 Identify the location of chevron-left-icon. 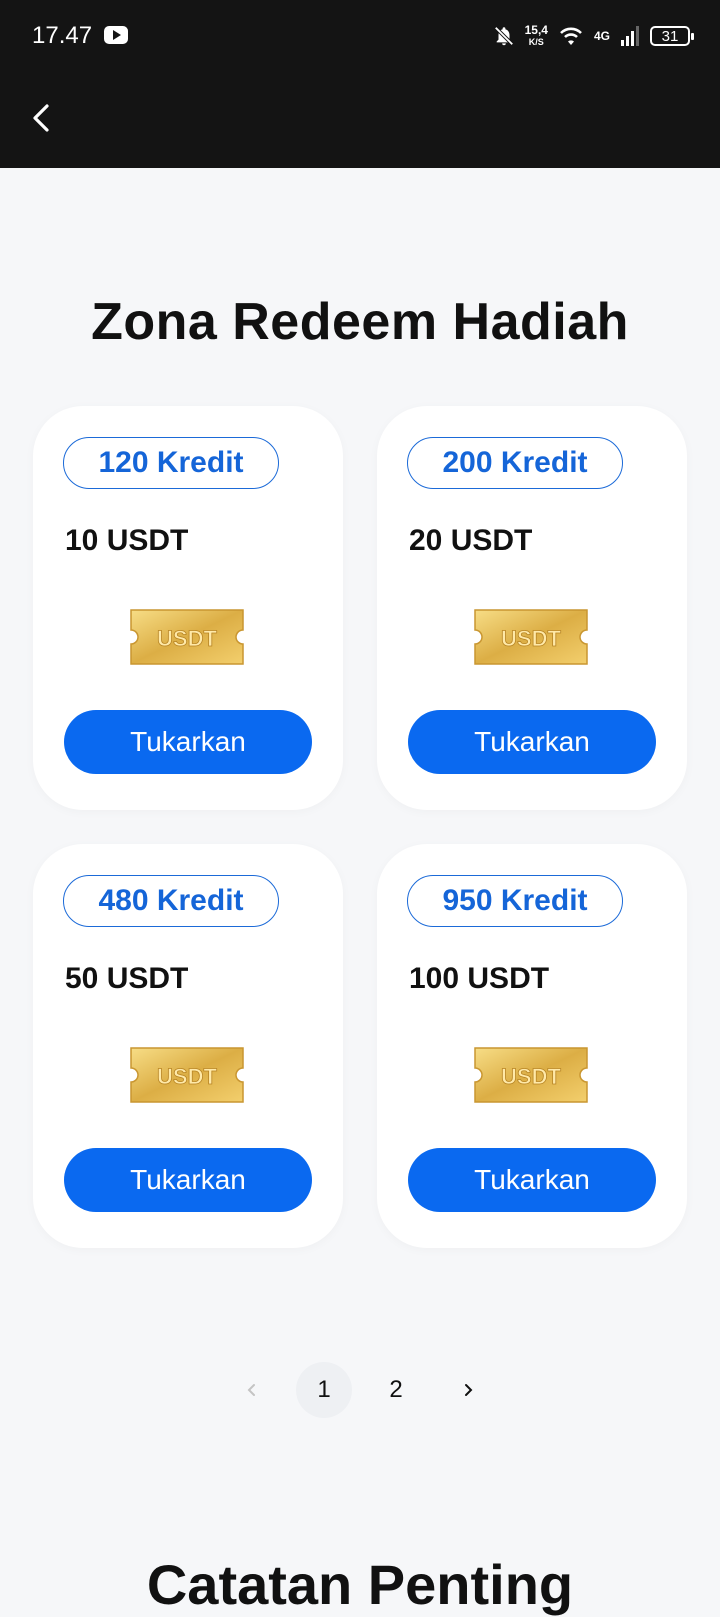
(251, 1390).